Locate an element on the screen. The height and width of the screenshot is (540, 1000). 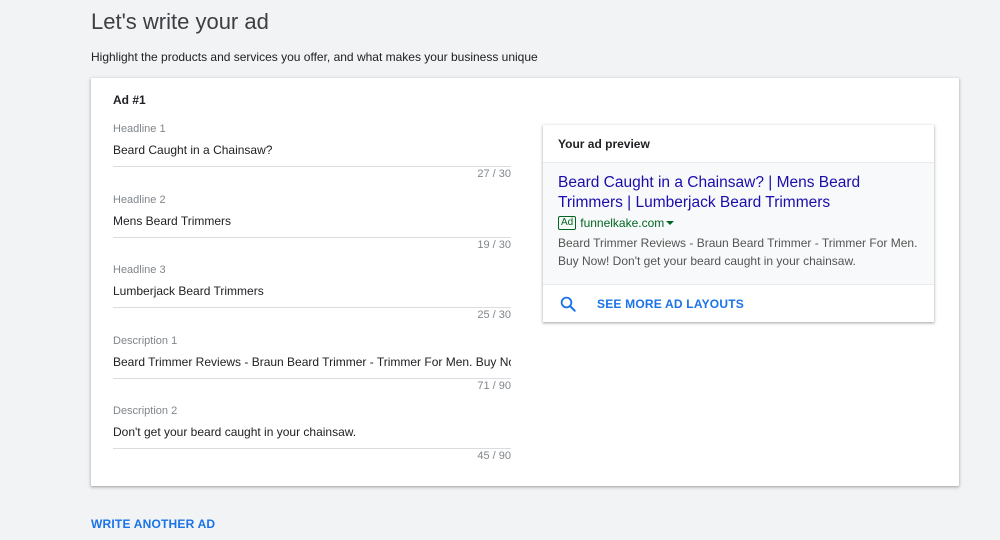
see-more-ad-layouts-button: SEE MORE AD LAYOUTS is located at coordinates (738, 303).